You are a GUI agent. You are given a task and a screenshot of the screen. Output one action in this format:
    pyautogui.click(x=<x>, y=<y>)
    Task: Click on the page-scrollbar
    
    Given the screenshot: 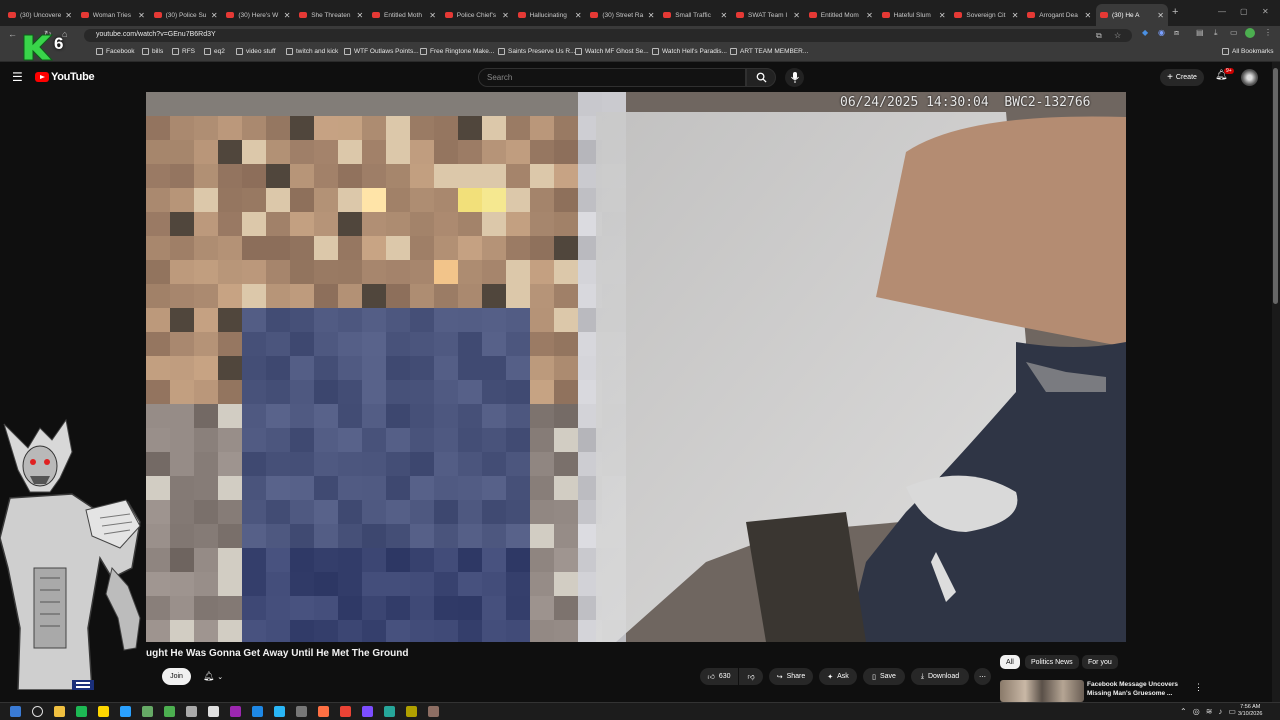 What is the action you would take?
    pyautogui.click(x=1276, y=382)
    